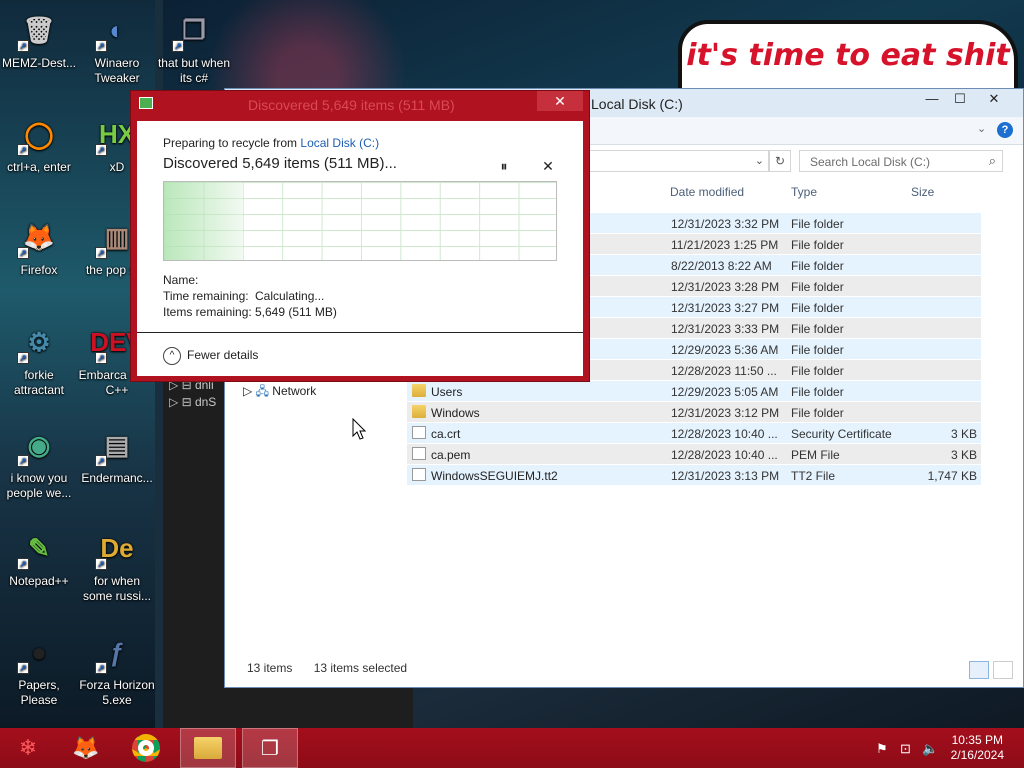 This screenshot has height=768, width=1024. What do you see at coordinates (870, 162) in the screenshot?
I see `search-placeholder: Search Local Disk (C:)` at bounding box center [870, 162].